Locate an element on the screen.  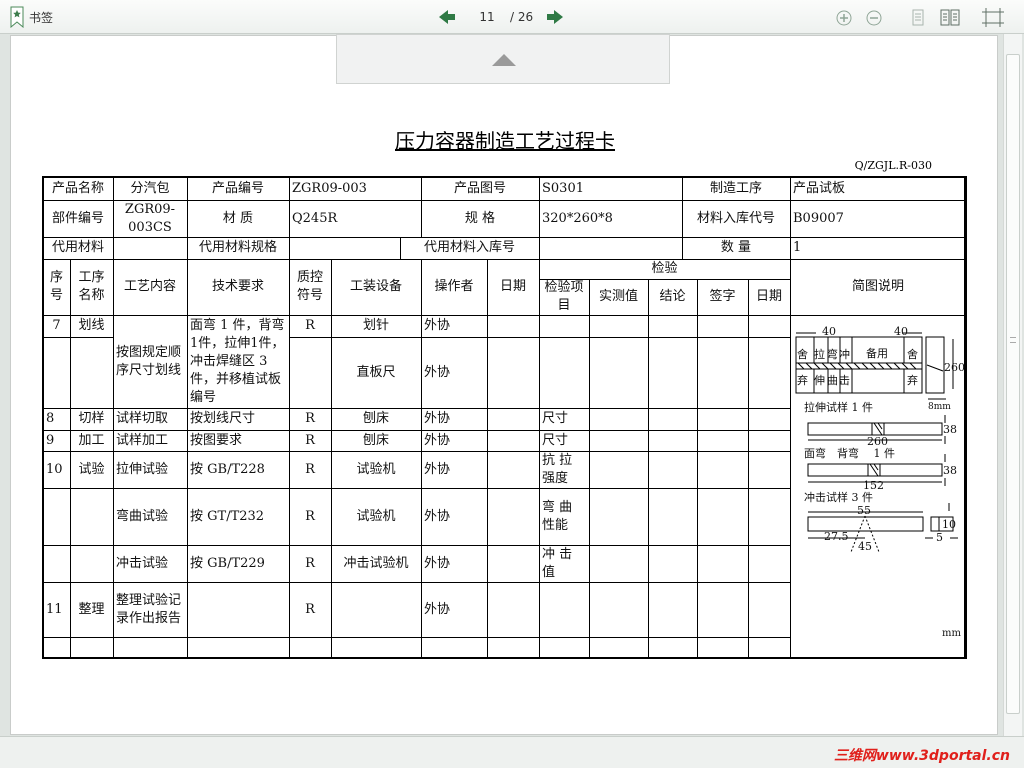
up-arrow-icon is located at coordinates (504, 60).